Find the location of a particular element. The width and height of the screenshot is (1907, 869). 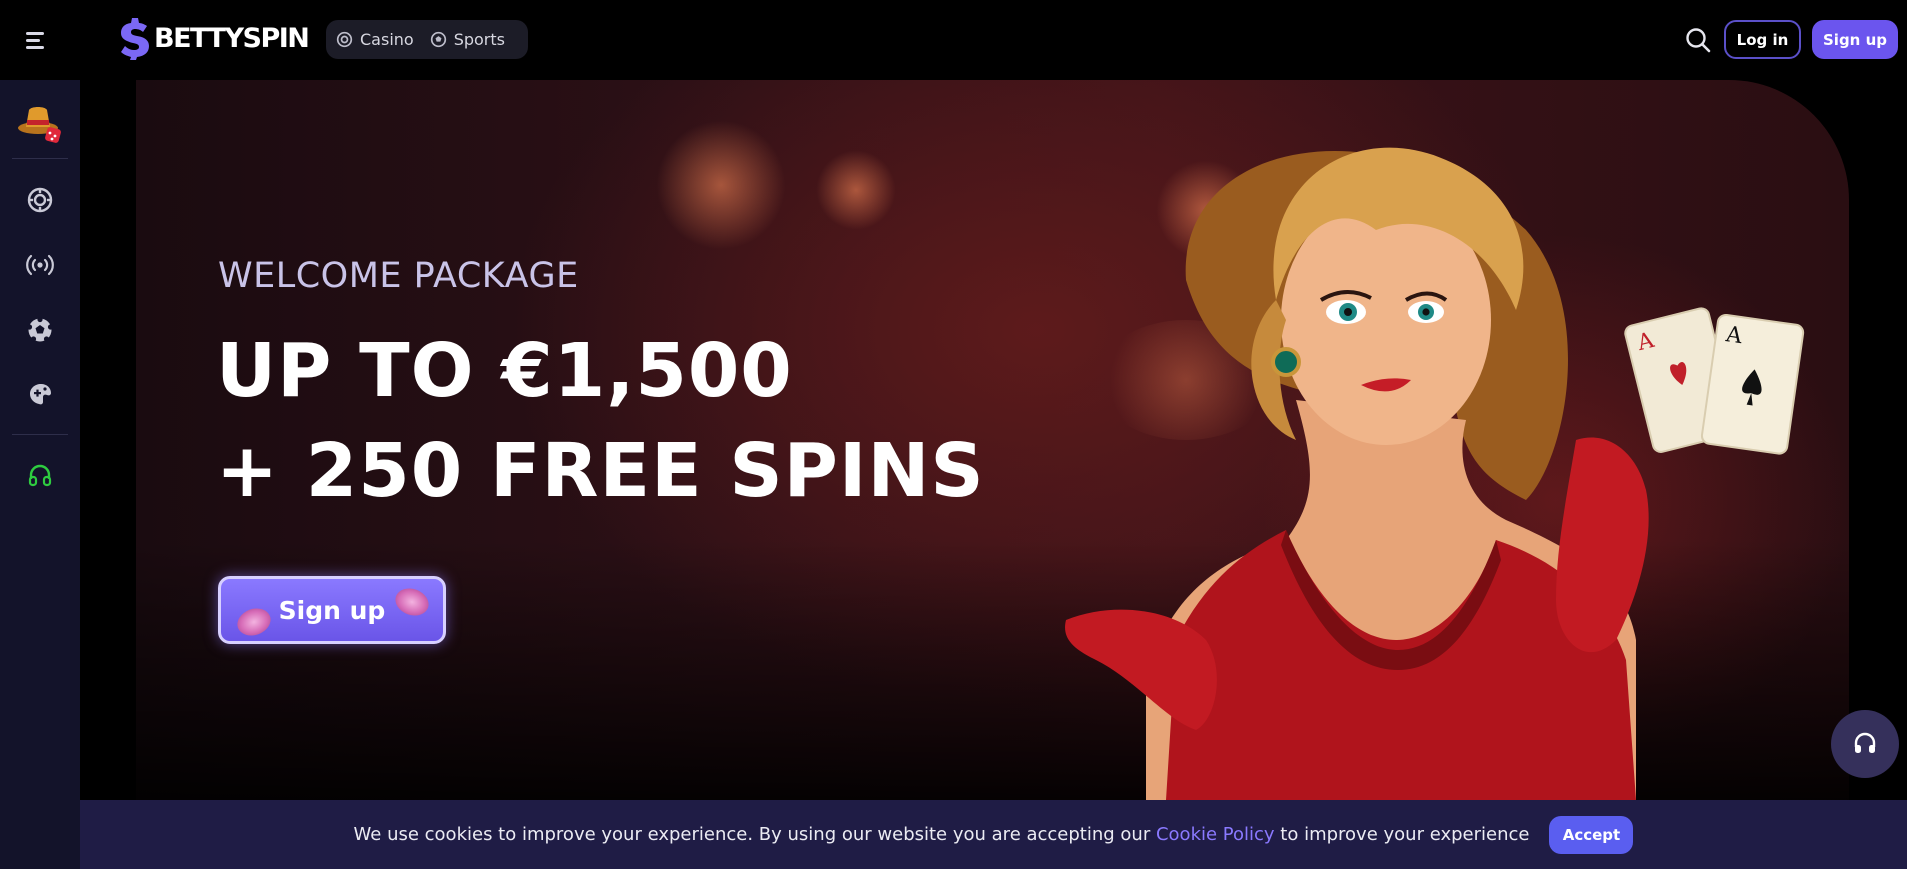

logo-mark-icon is located at coordinates (135, 39).